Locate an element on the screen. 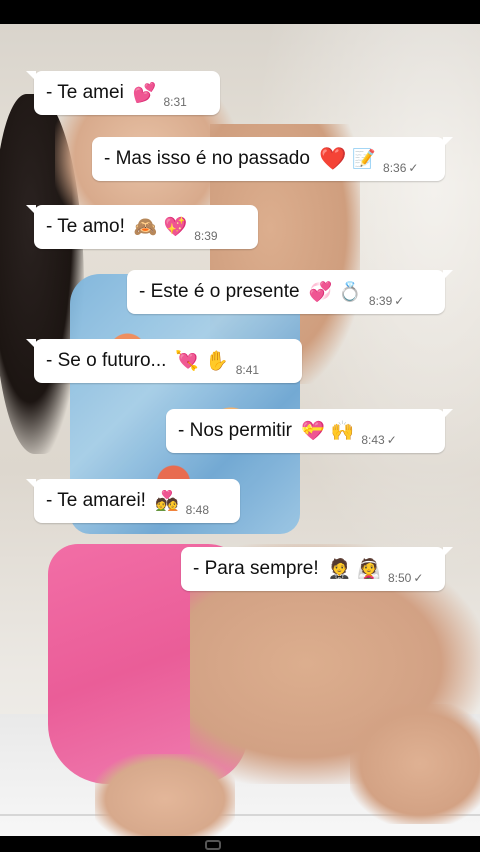 This screenshot has height=852, width=480. message-meta: 8:50 ✓ is located at coordinates (405, 581).